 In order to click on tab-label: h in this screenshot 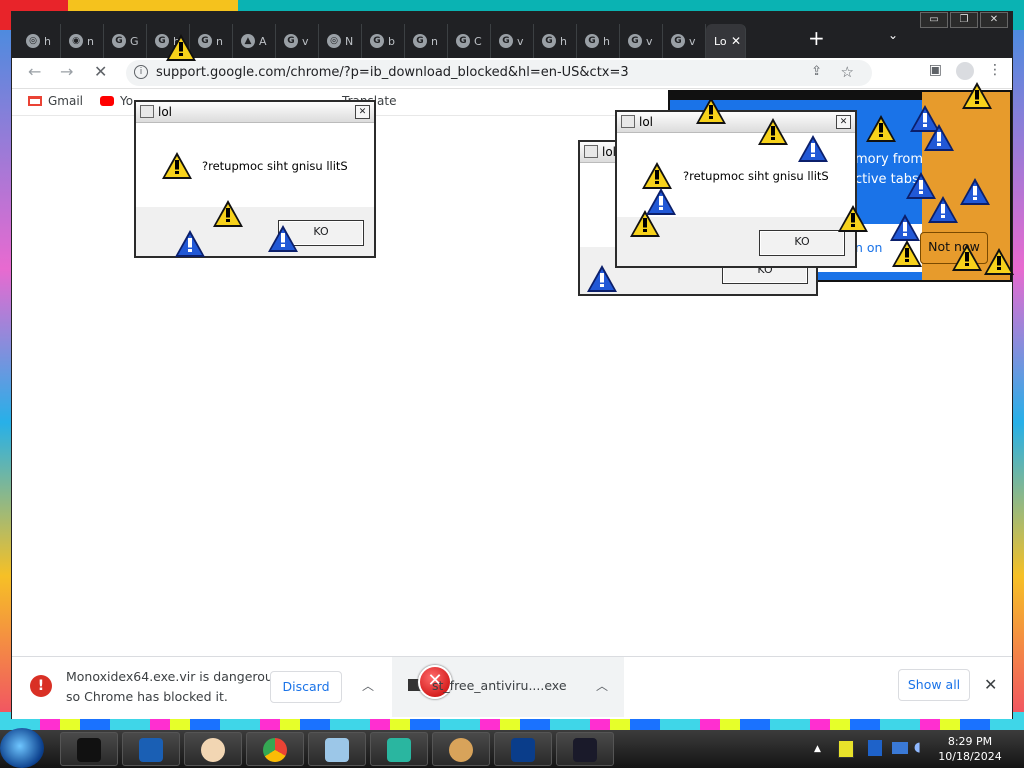, I will do `click(606, 41)`.